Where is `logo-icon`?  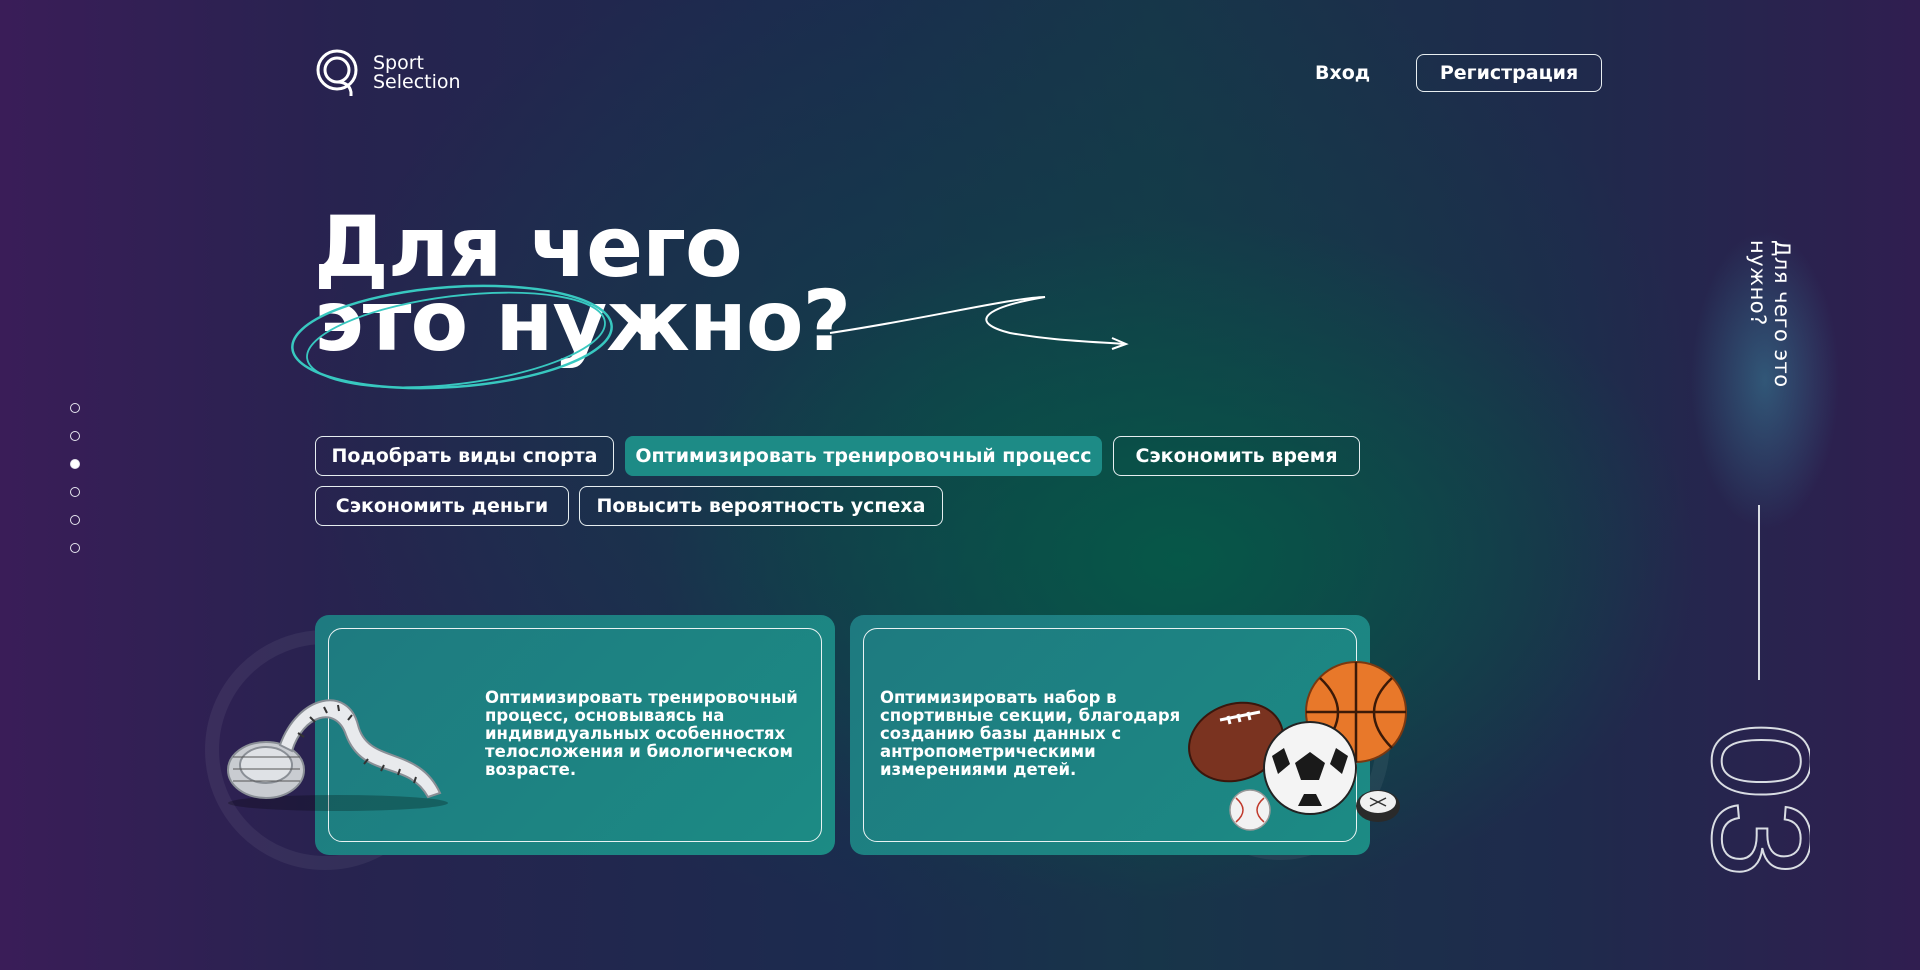
logo-icon is located at coordinates (337, 72).